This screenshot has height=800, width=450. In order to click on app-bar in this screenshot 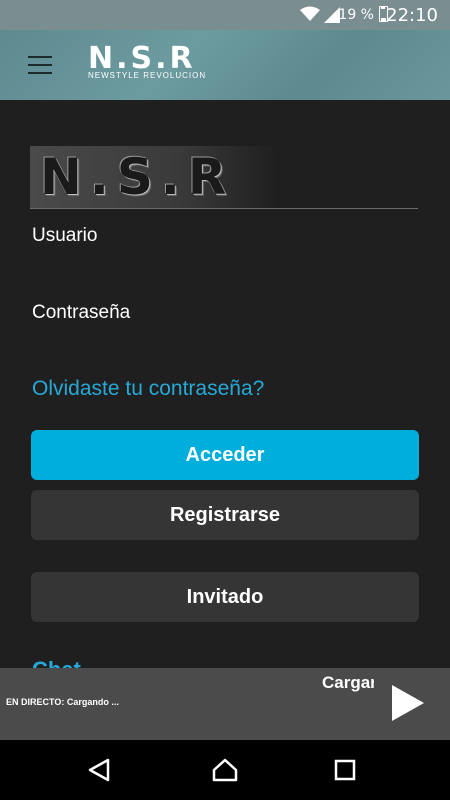, I will do `click(225, 65)`.